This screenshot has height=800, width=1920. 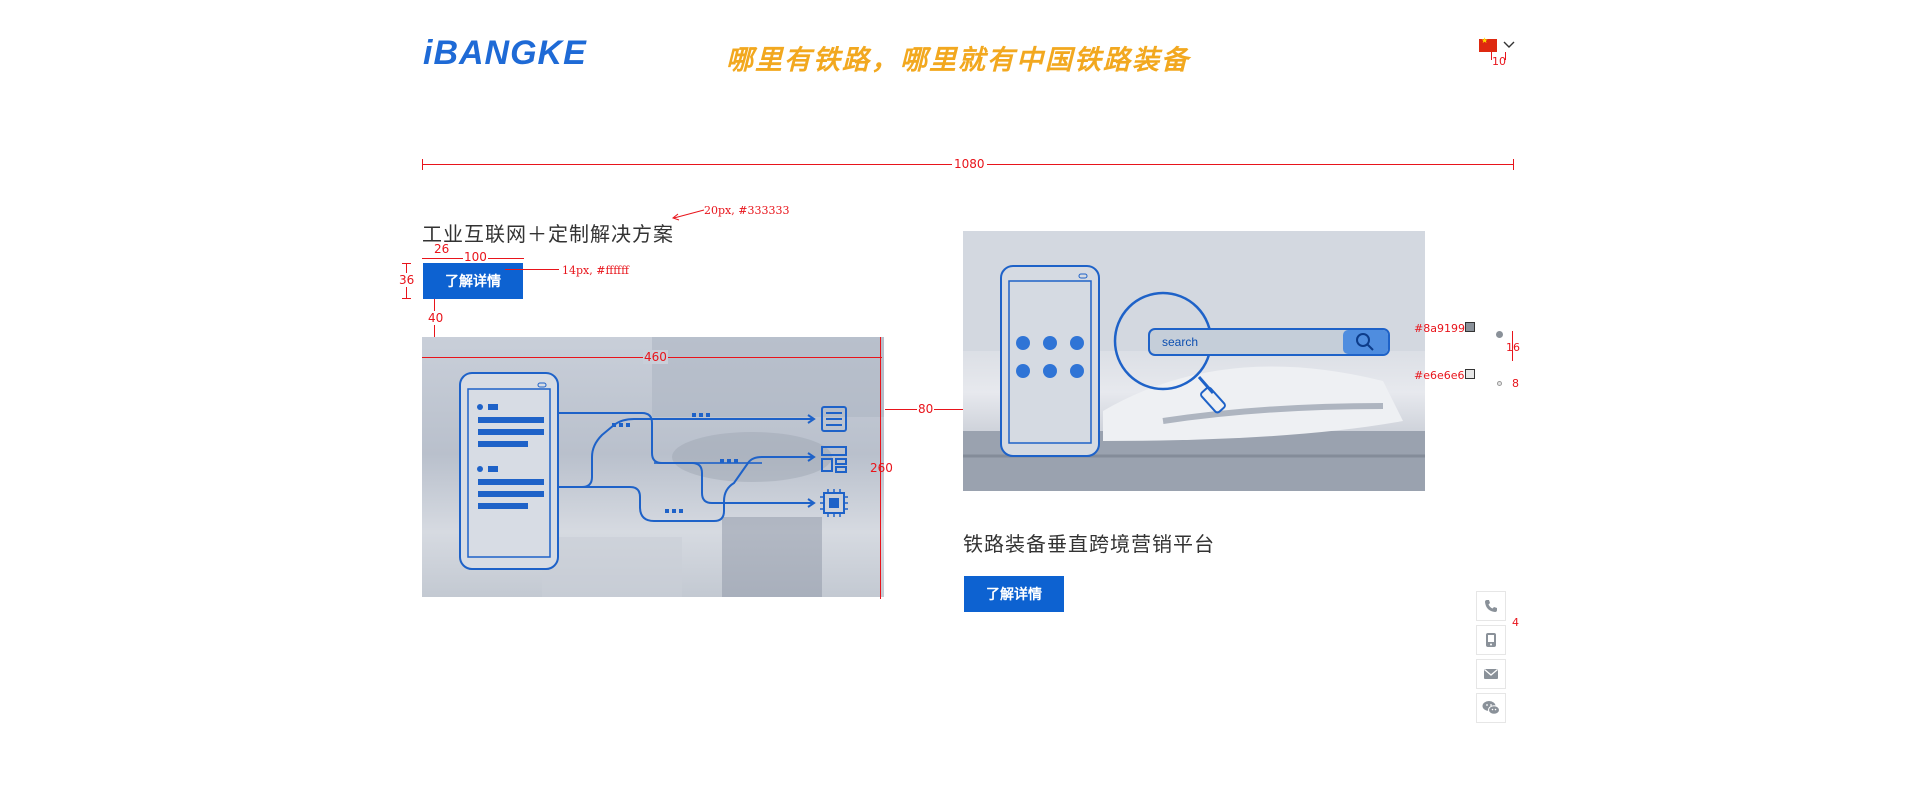 What do you see at coordinates (1488, 44) in the screenshot?
I see `china-flag-icon` at bounding box center [1488, 44].